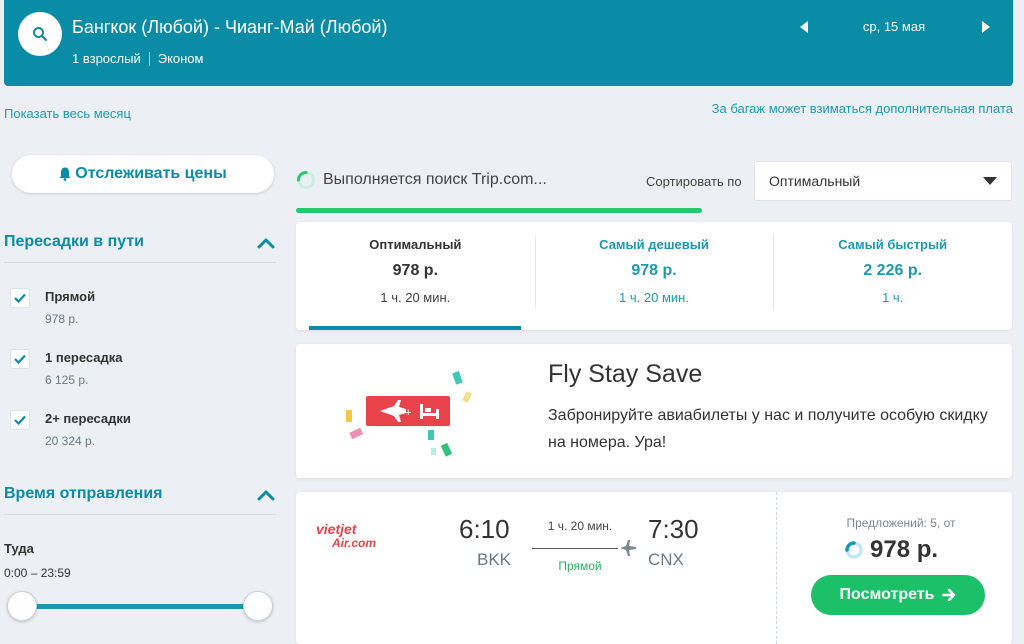  What do you see at coordinates (580, 526) in the screenshot?
I see `flight-duration: 1 ч. 20 мин.` at bounding box center [580, 526].